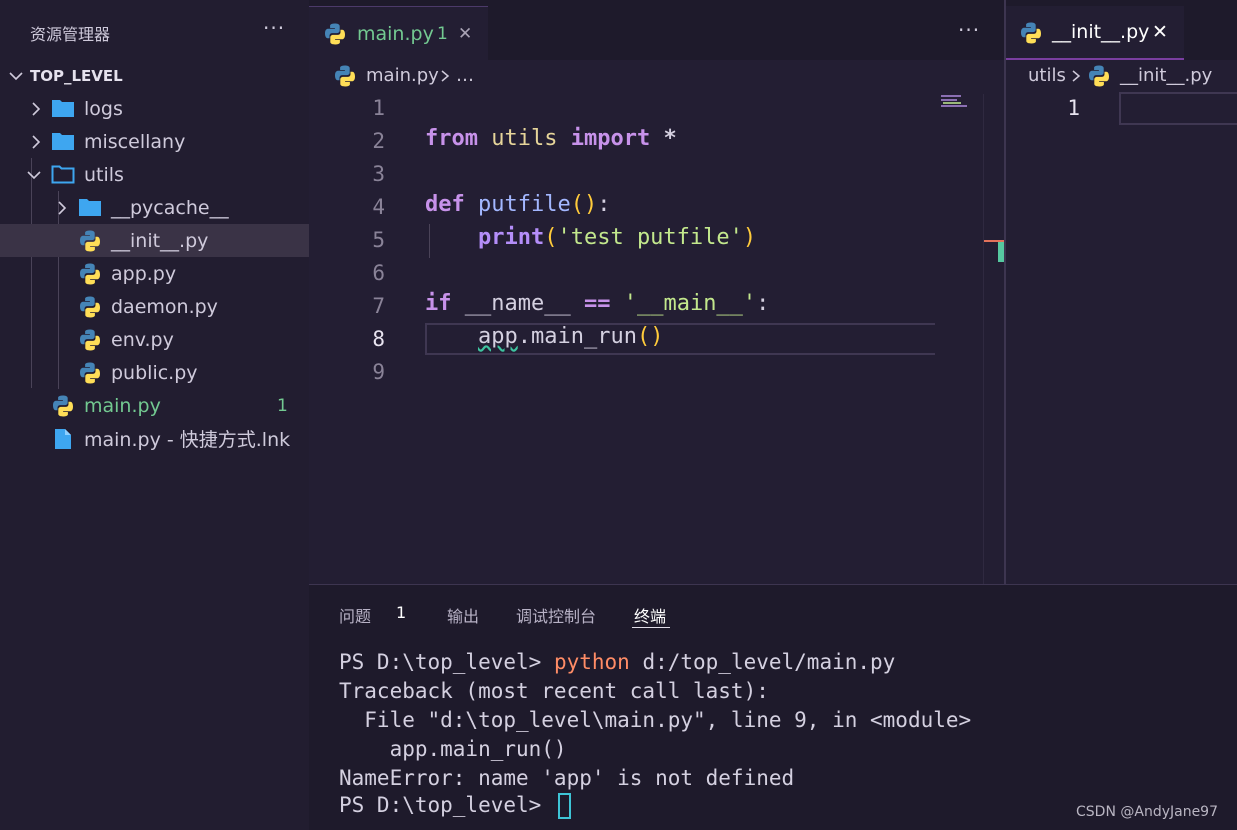 This screenshot has width=1237, height=830. Describe the element at coordinates (378, 273) in the screenshot. I see `line-number: 6` at that location.